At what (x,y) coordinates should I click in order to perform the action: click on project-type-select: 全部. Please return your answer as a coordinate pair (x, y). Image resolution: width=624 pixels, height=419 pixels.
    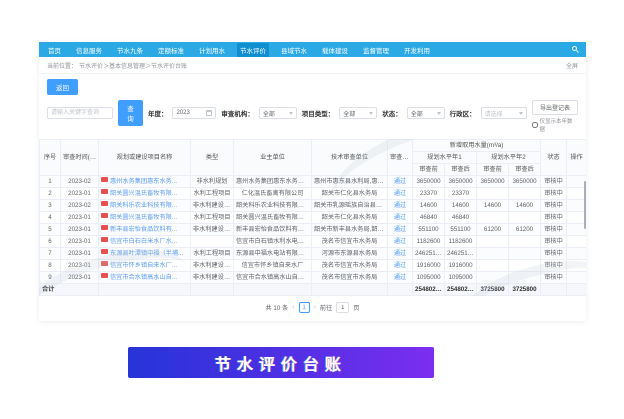
    Looking at the image, I should click on (358, 113).